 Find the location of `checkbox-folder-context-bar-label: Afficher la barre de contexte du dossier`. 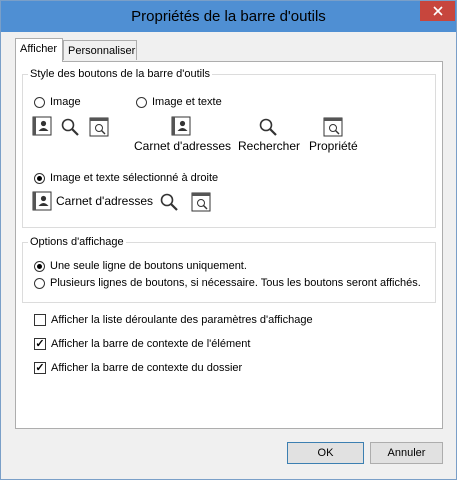

checkbox-folder-context-bar-label: Afficher la barre de contexte du dossier is located at coordinates (147, 368).